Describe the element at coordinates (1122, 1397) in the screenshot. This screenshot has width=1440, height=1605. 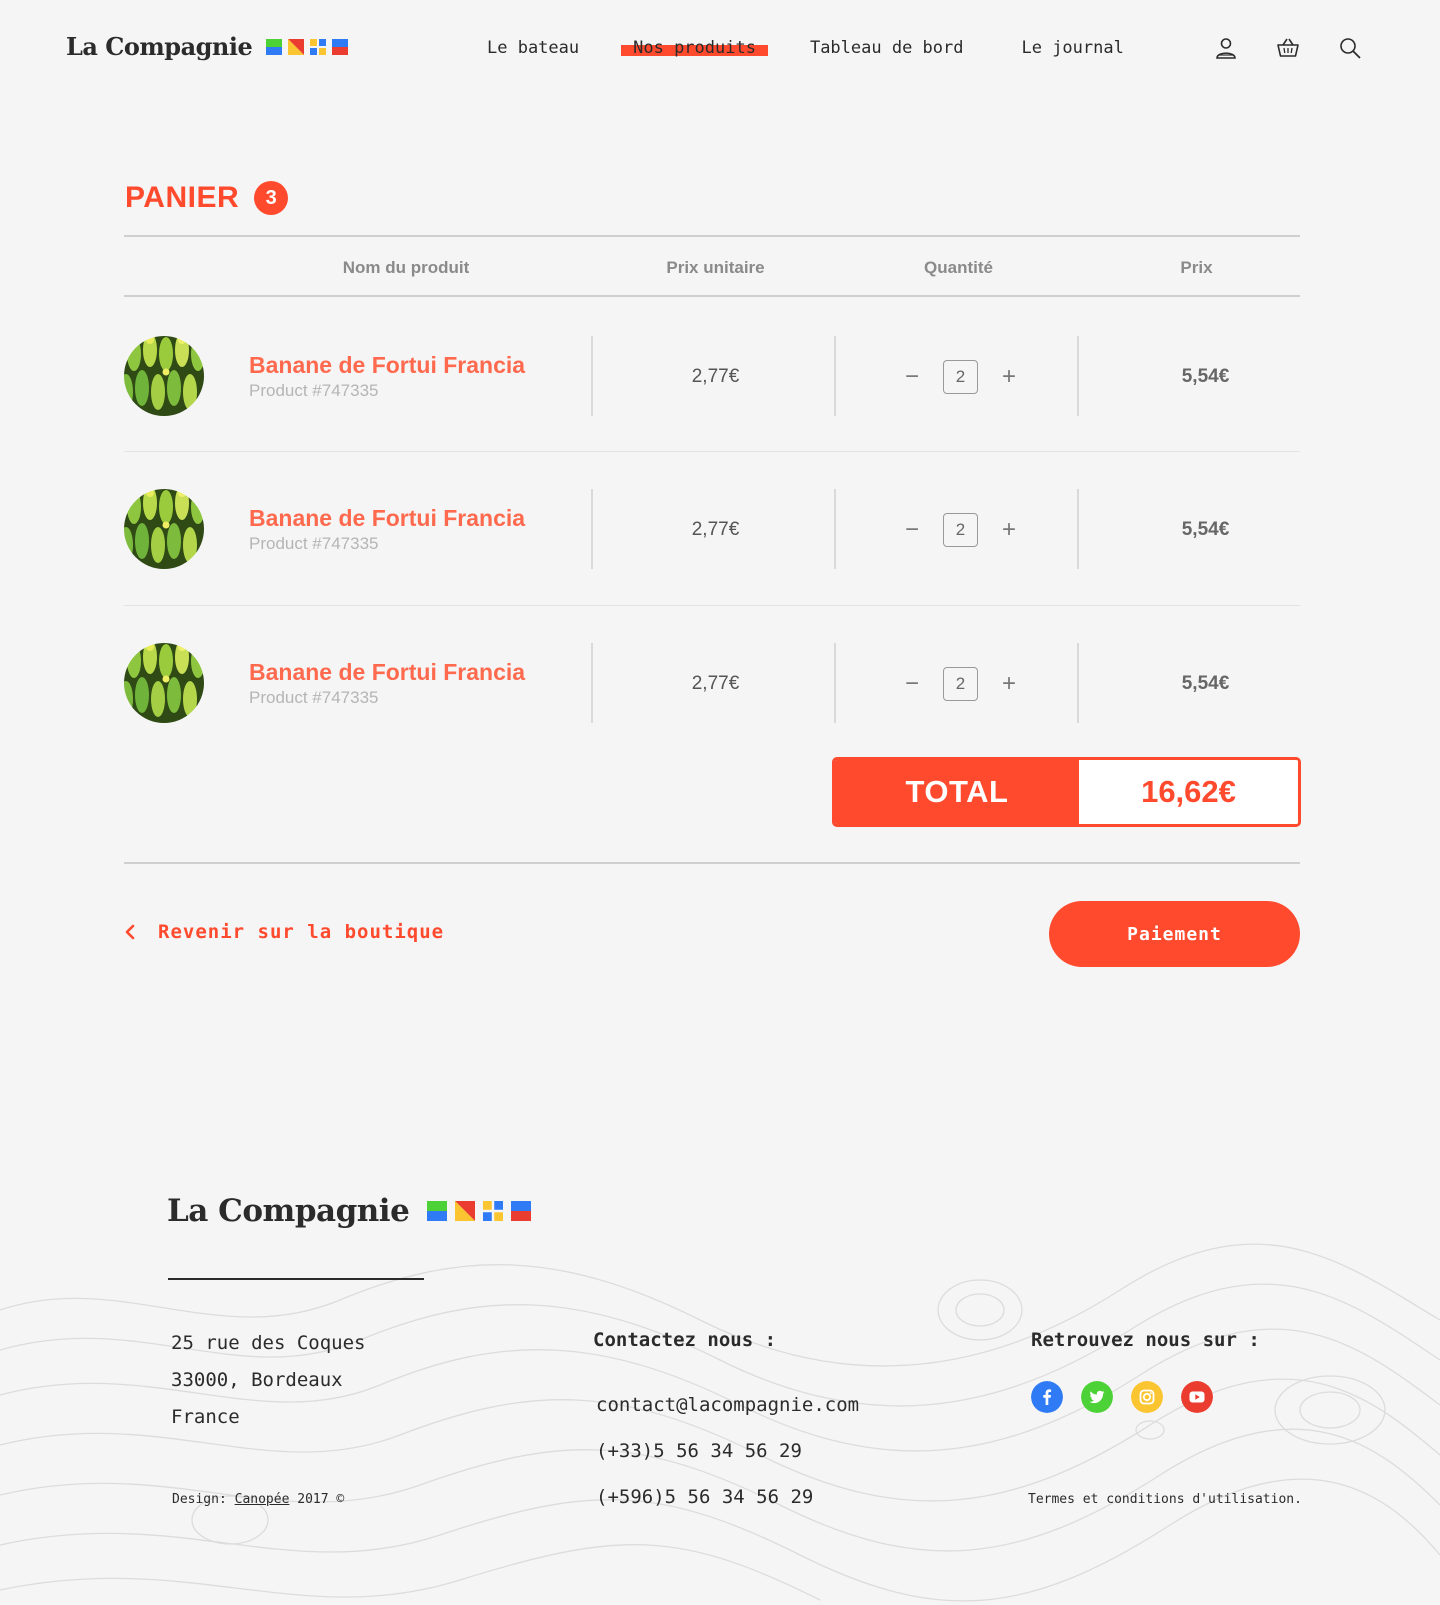
I see `social-links` at that location.